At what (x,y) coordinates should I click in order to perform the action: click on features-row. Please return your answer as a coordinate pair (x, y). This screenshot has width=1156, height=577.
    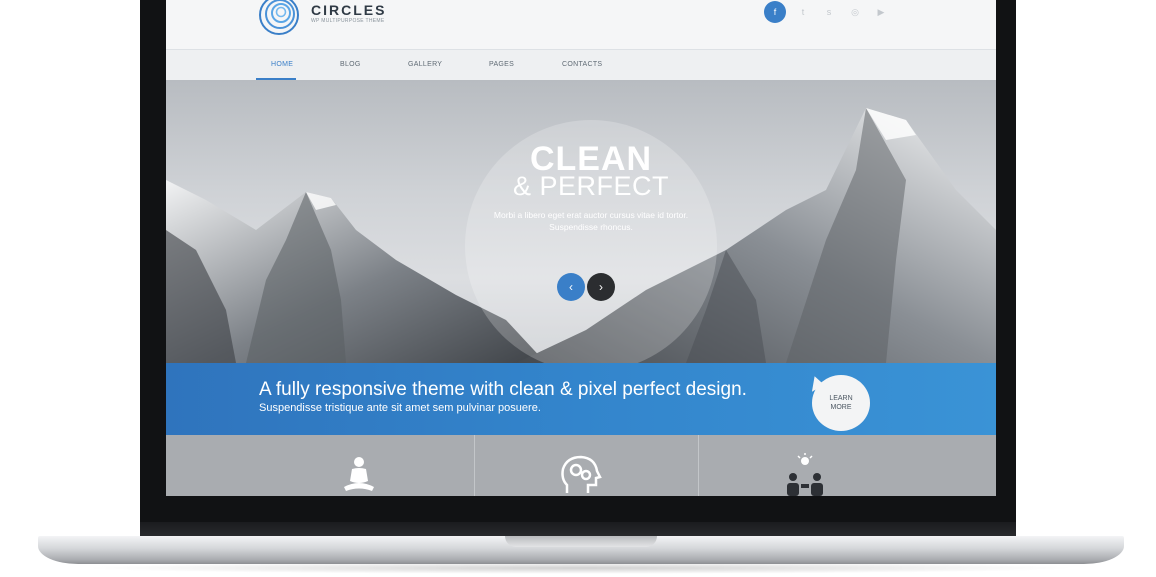
    Looking at the image, I should click on (581, 465).